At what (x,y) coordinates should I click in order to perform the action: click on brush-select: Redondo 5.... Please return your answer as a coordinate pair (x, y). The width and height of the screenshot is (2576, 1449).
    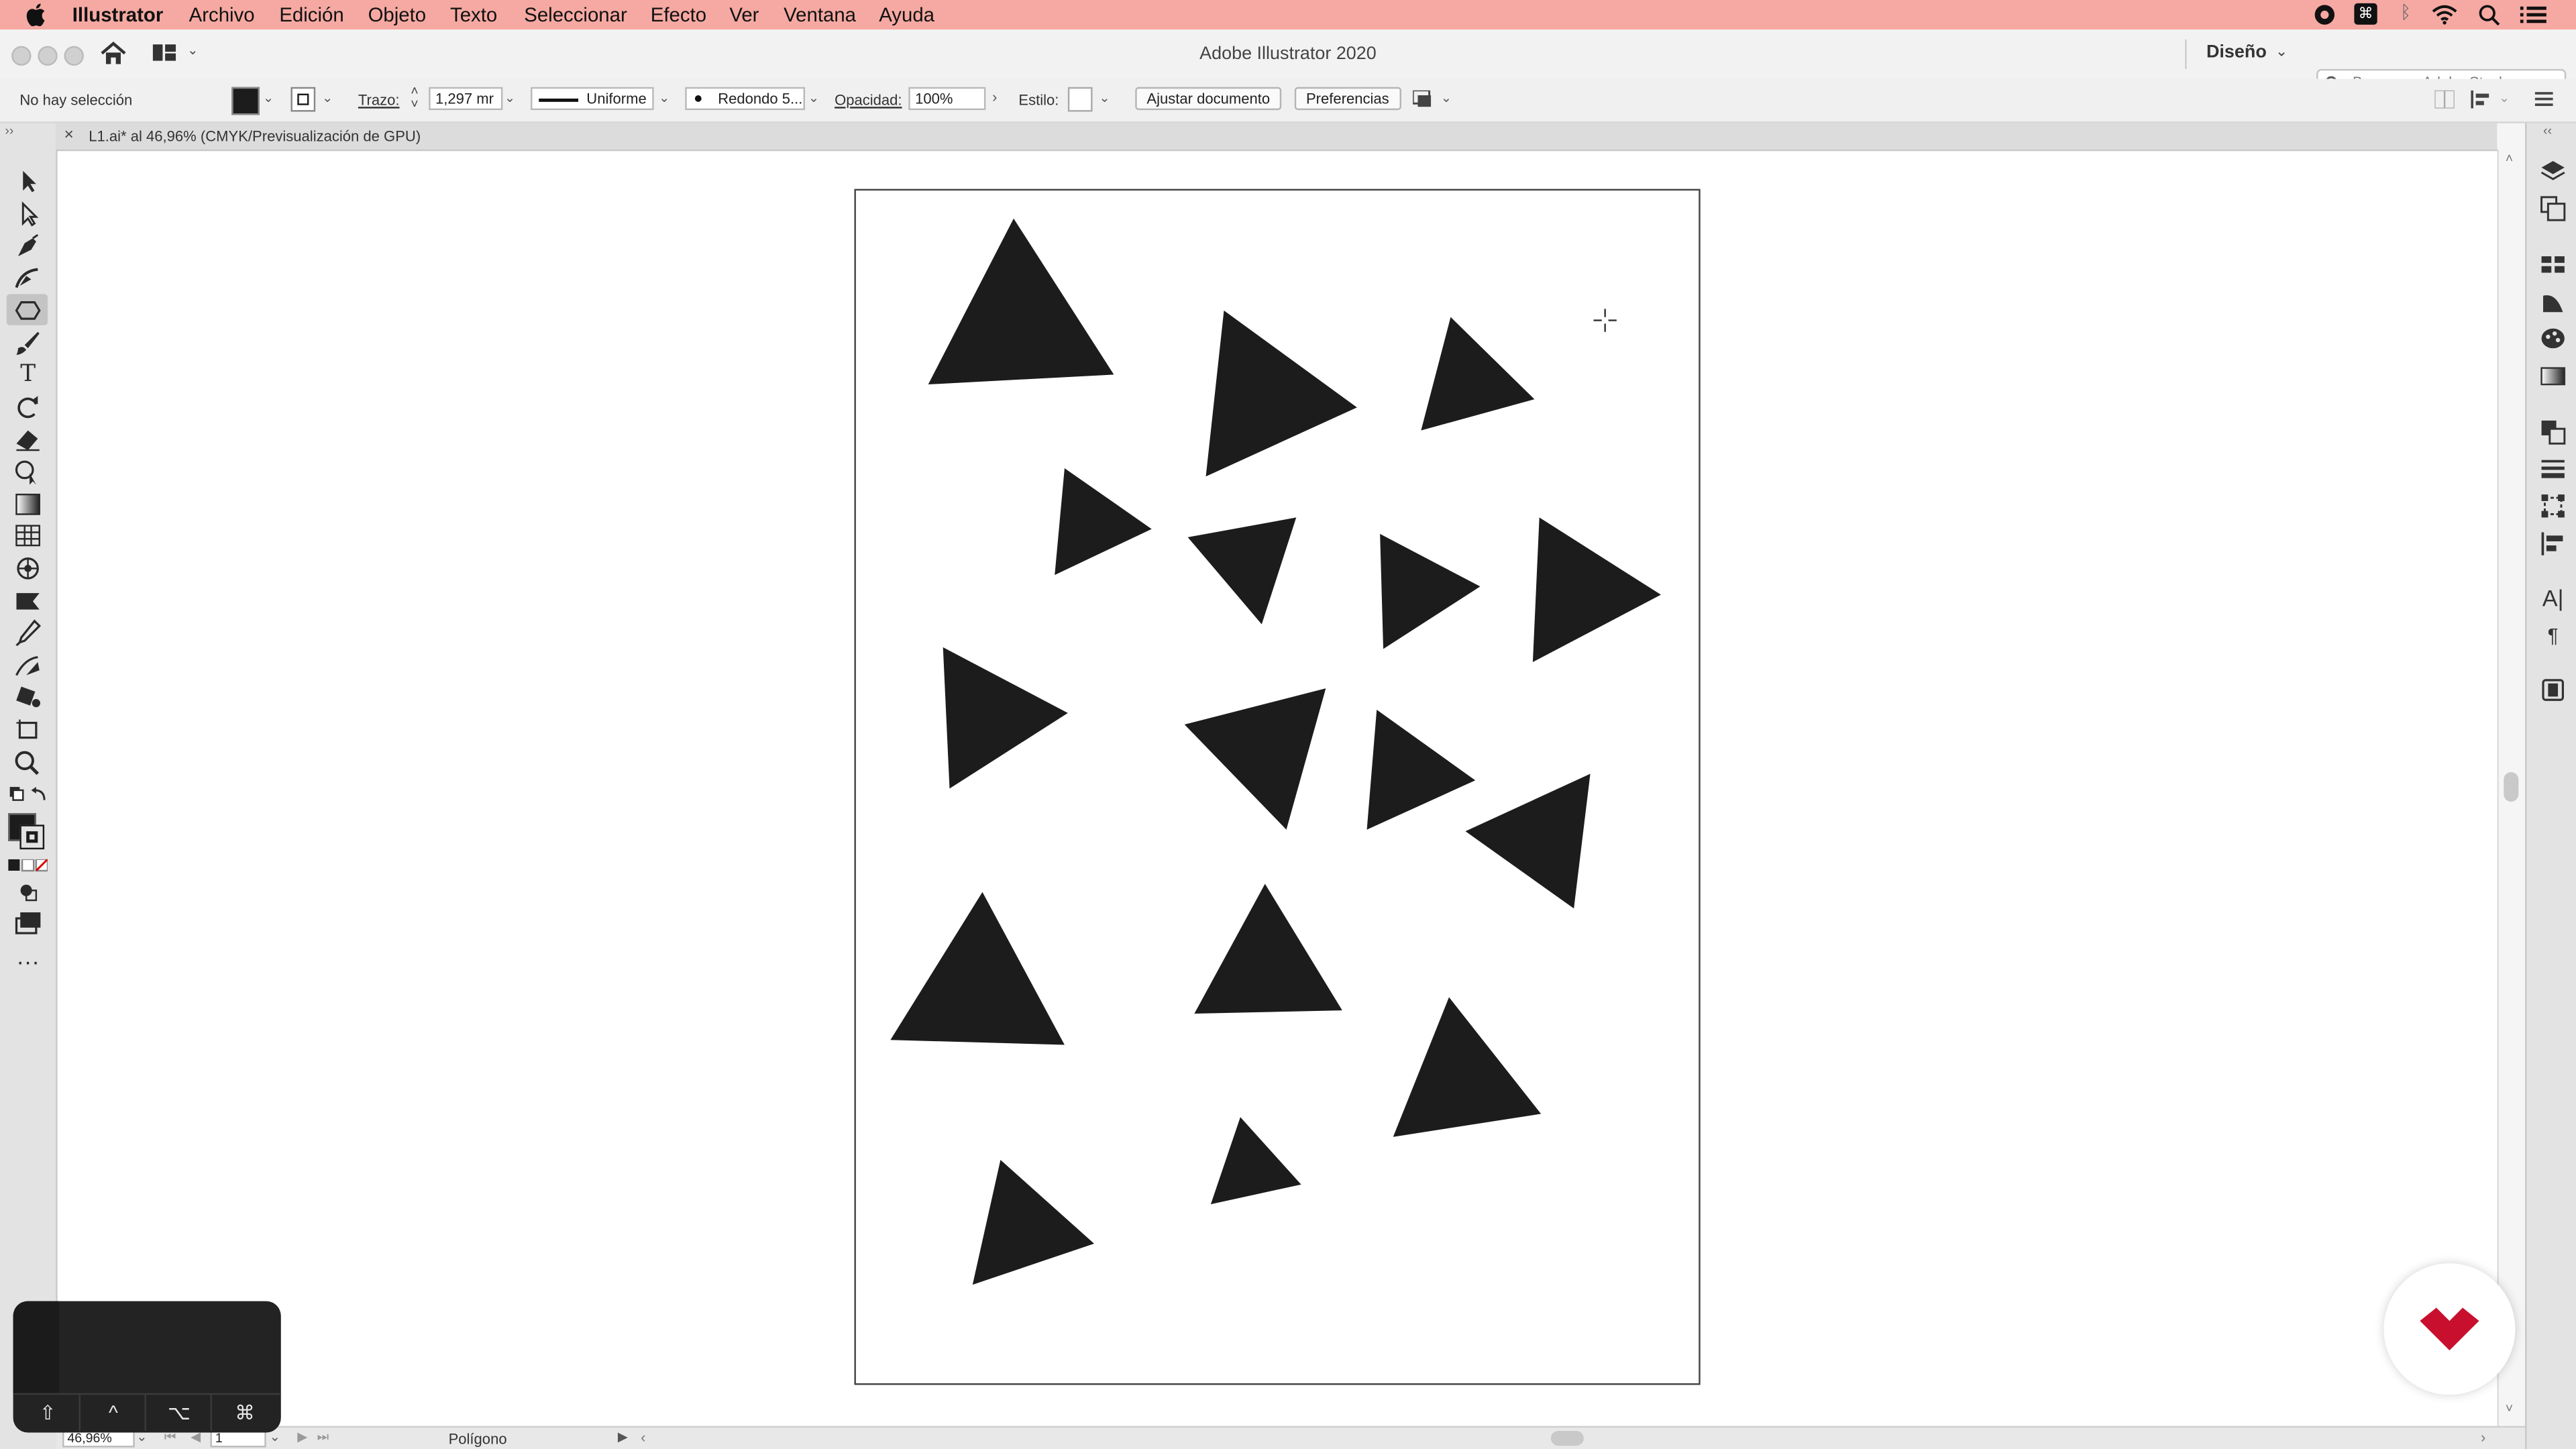
    Looking at the image, I should click on (745, 99).